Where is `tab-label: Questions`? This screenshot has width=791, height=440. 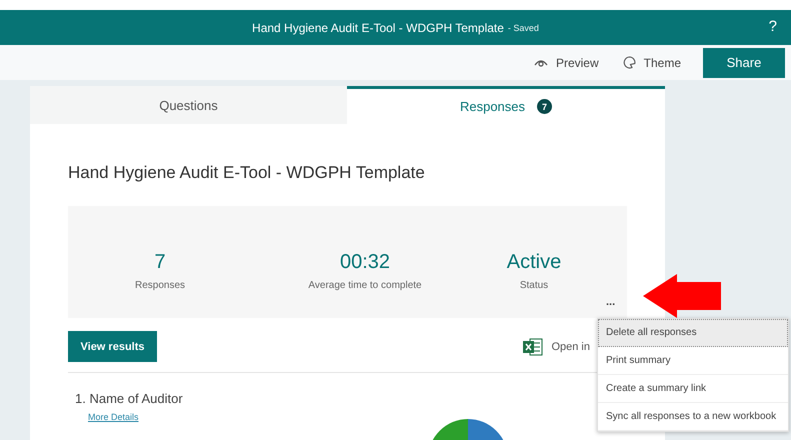
tab-label: Questions is located at coordinates (188, 105).